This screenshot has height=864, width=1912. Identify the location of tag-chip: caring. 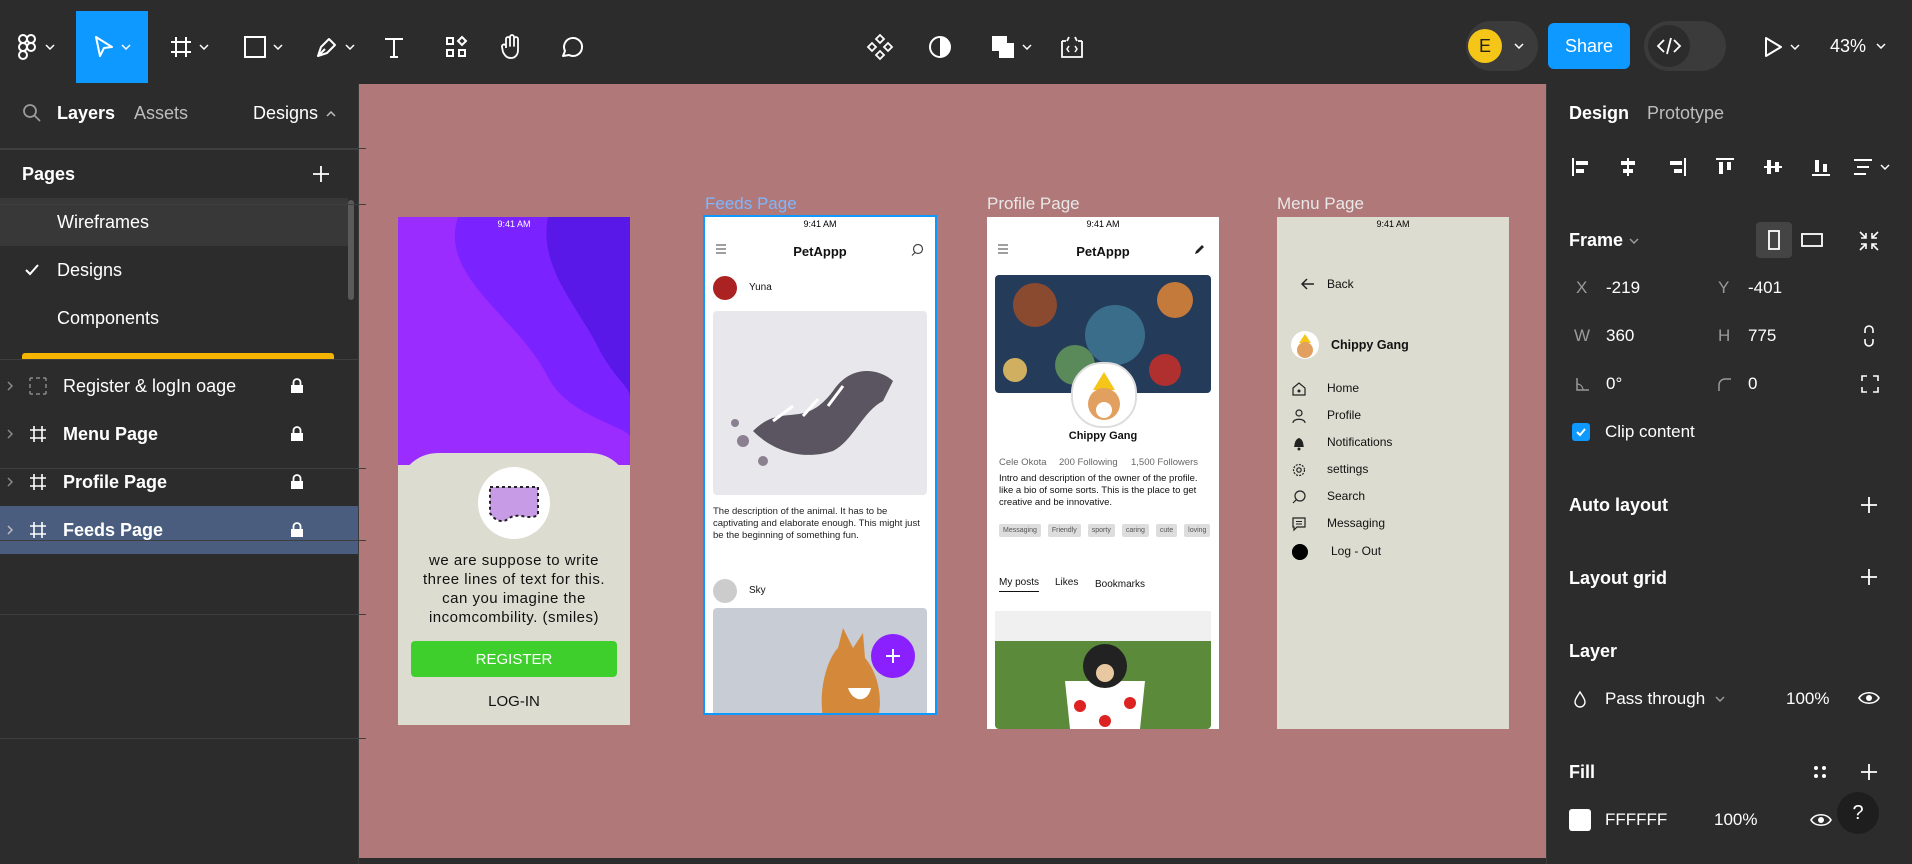
(1135, 530).